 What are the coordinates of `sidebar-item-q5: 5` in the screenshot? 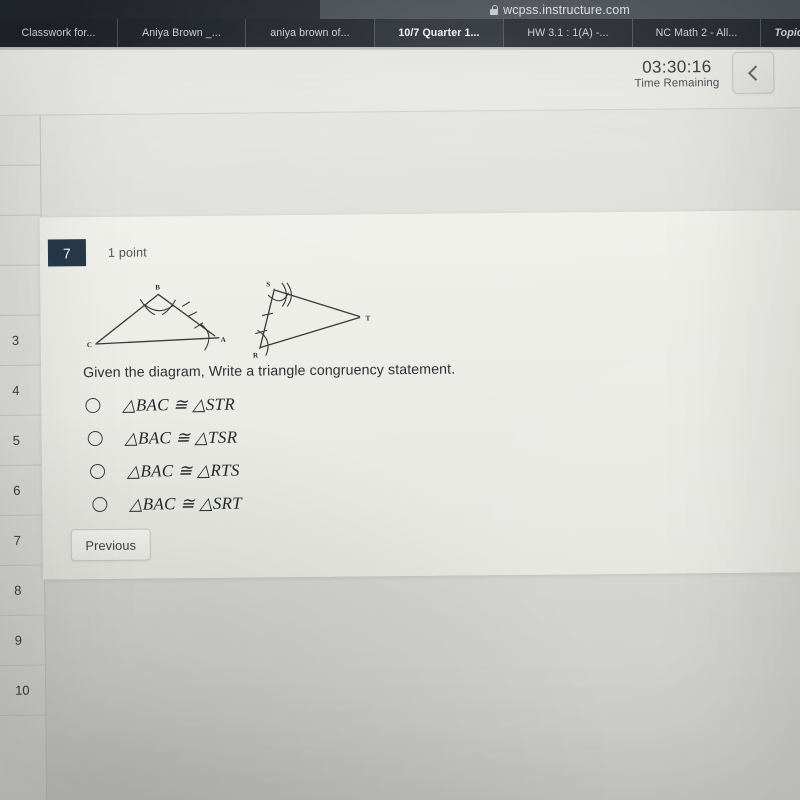 It's located at (21, 440).